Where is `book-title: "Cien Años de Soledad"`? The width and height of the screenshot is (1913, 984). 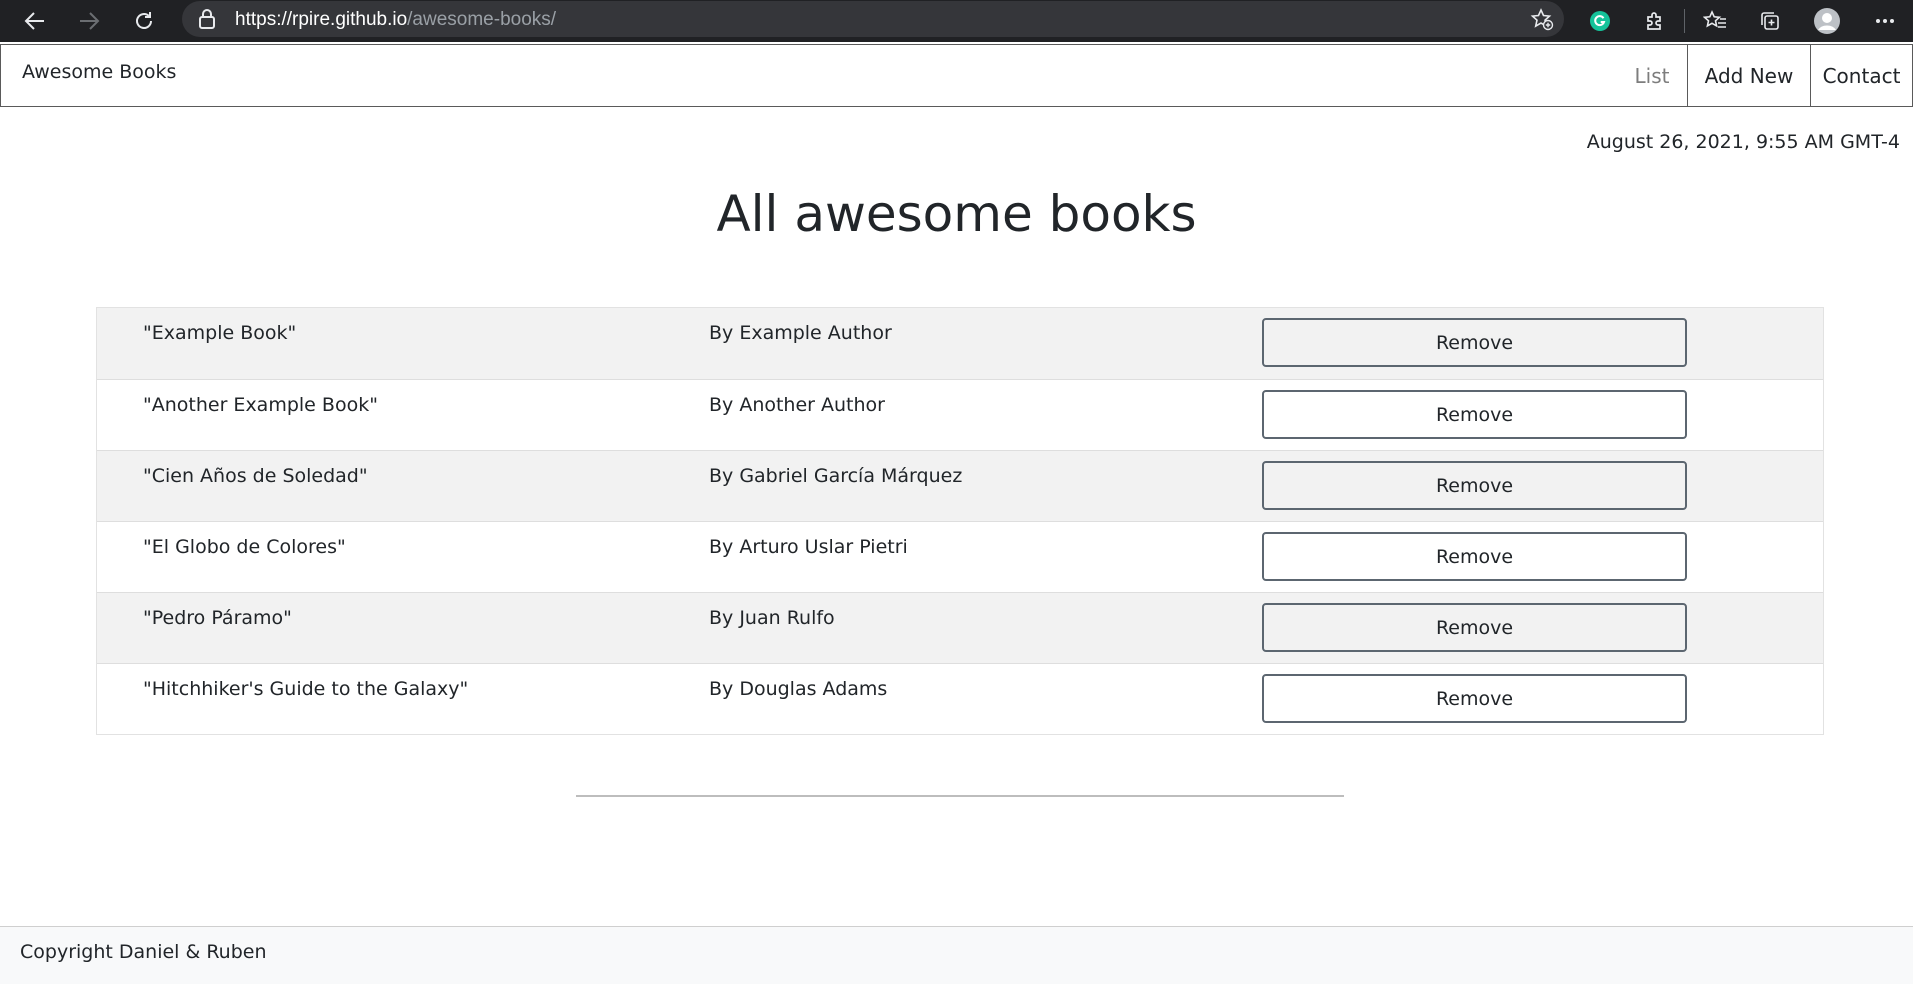 book-title: "Cien Años de Soledad" is located at coordinates (255, 476).